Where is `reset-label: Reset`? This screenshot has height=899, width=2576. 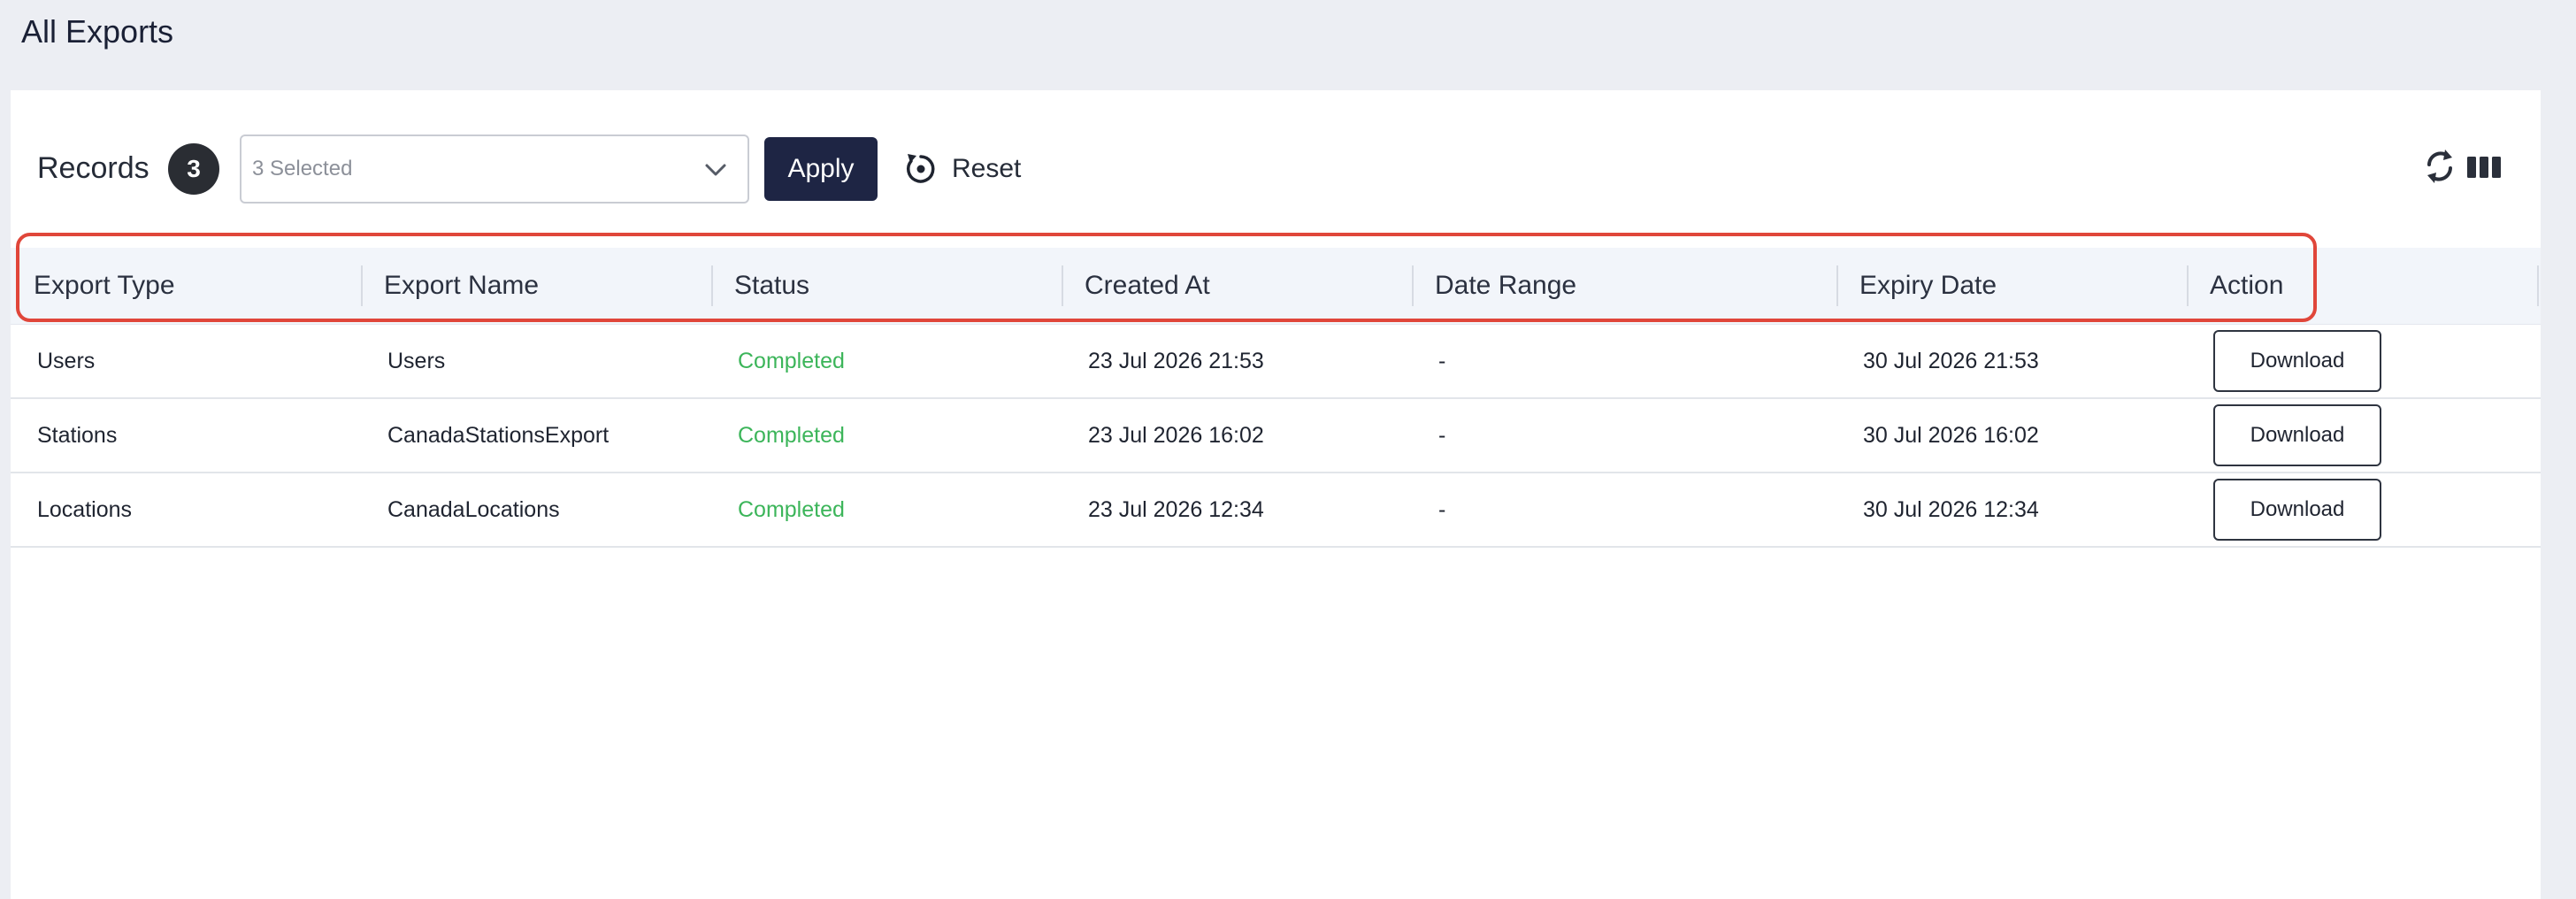
reset-label: Reset is located at coordinates (987, 168).